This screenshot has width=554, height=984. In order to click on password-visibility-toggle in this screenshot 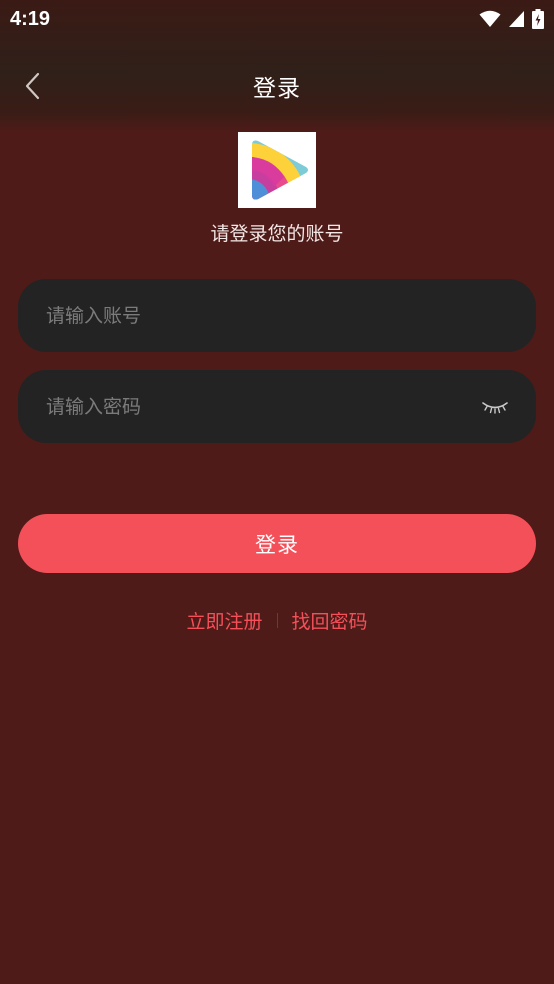, I will do `click(495, 407)`.